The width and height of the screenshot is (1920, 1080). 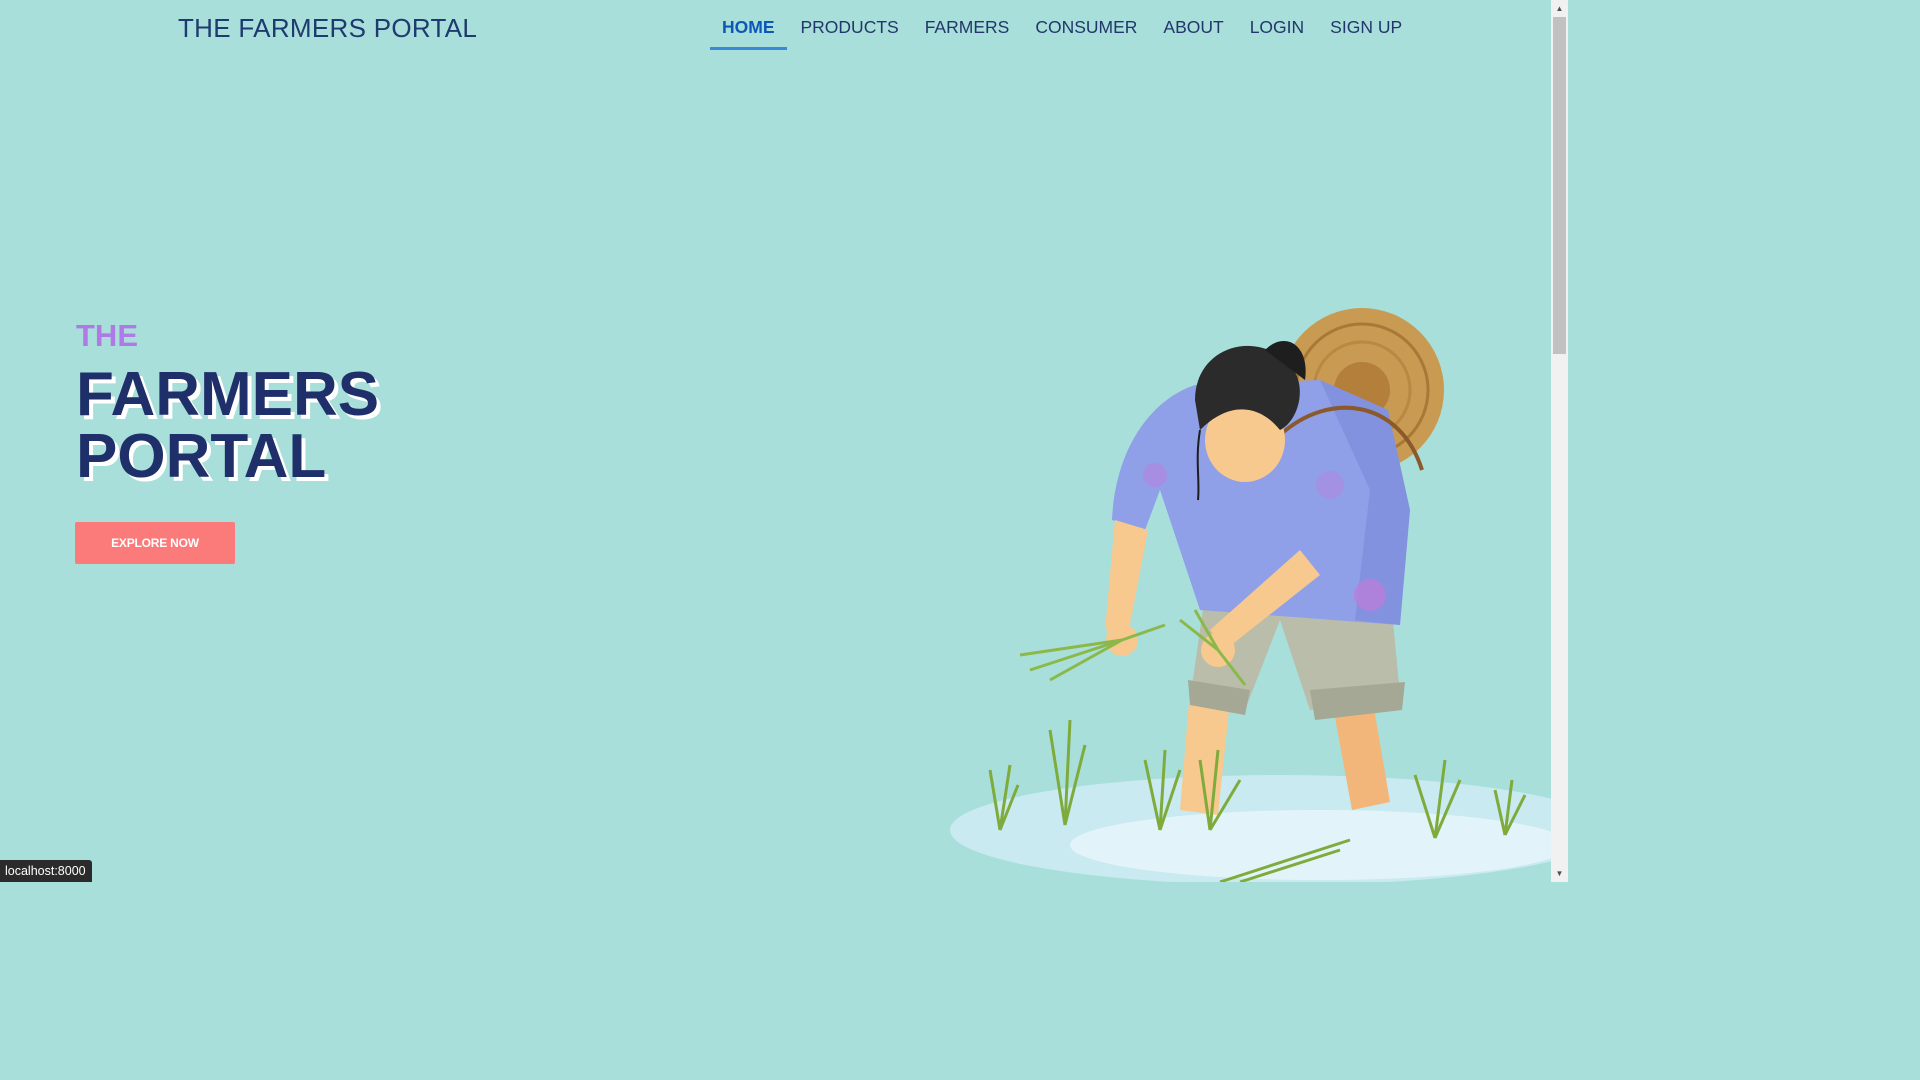 What do you see at coordinates (107, 335) in the screenshot?
I see `hero-eyebrow: THE` at bounding box center [107, 335].